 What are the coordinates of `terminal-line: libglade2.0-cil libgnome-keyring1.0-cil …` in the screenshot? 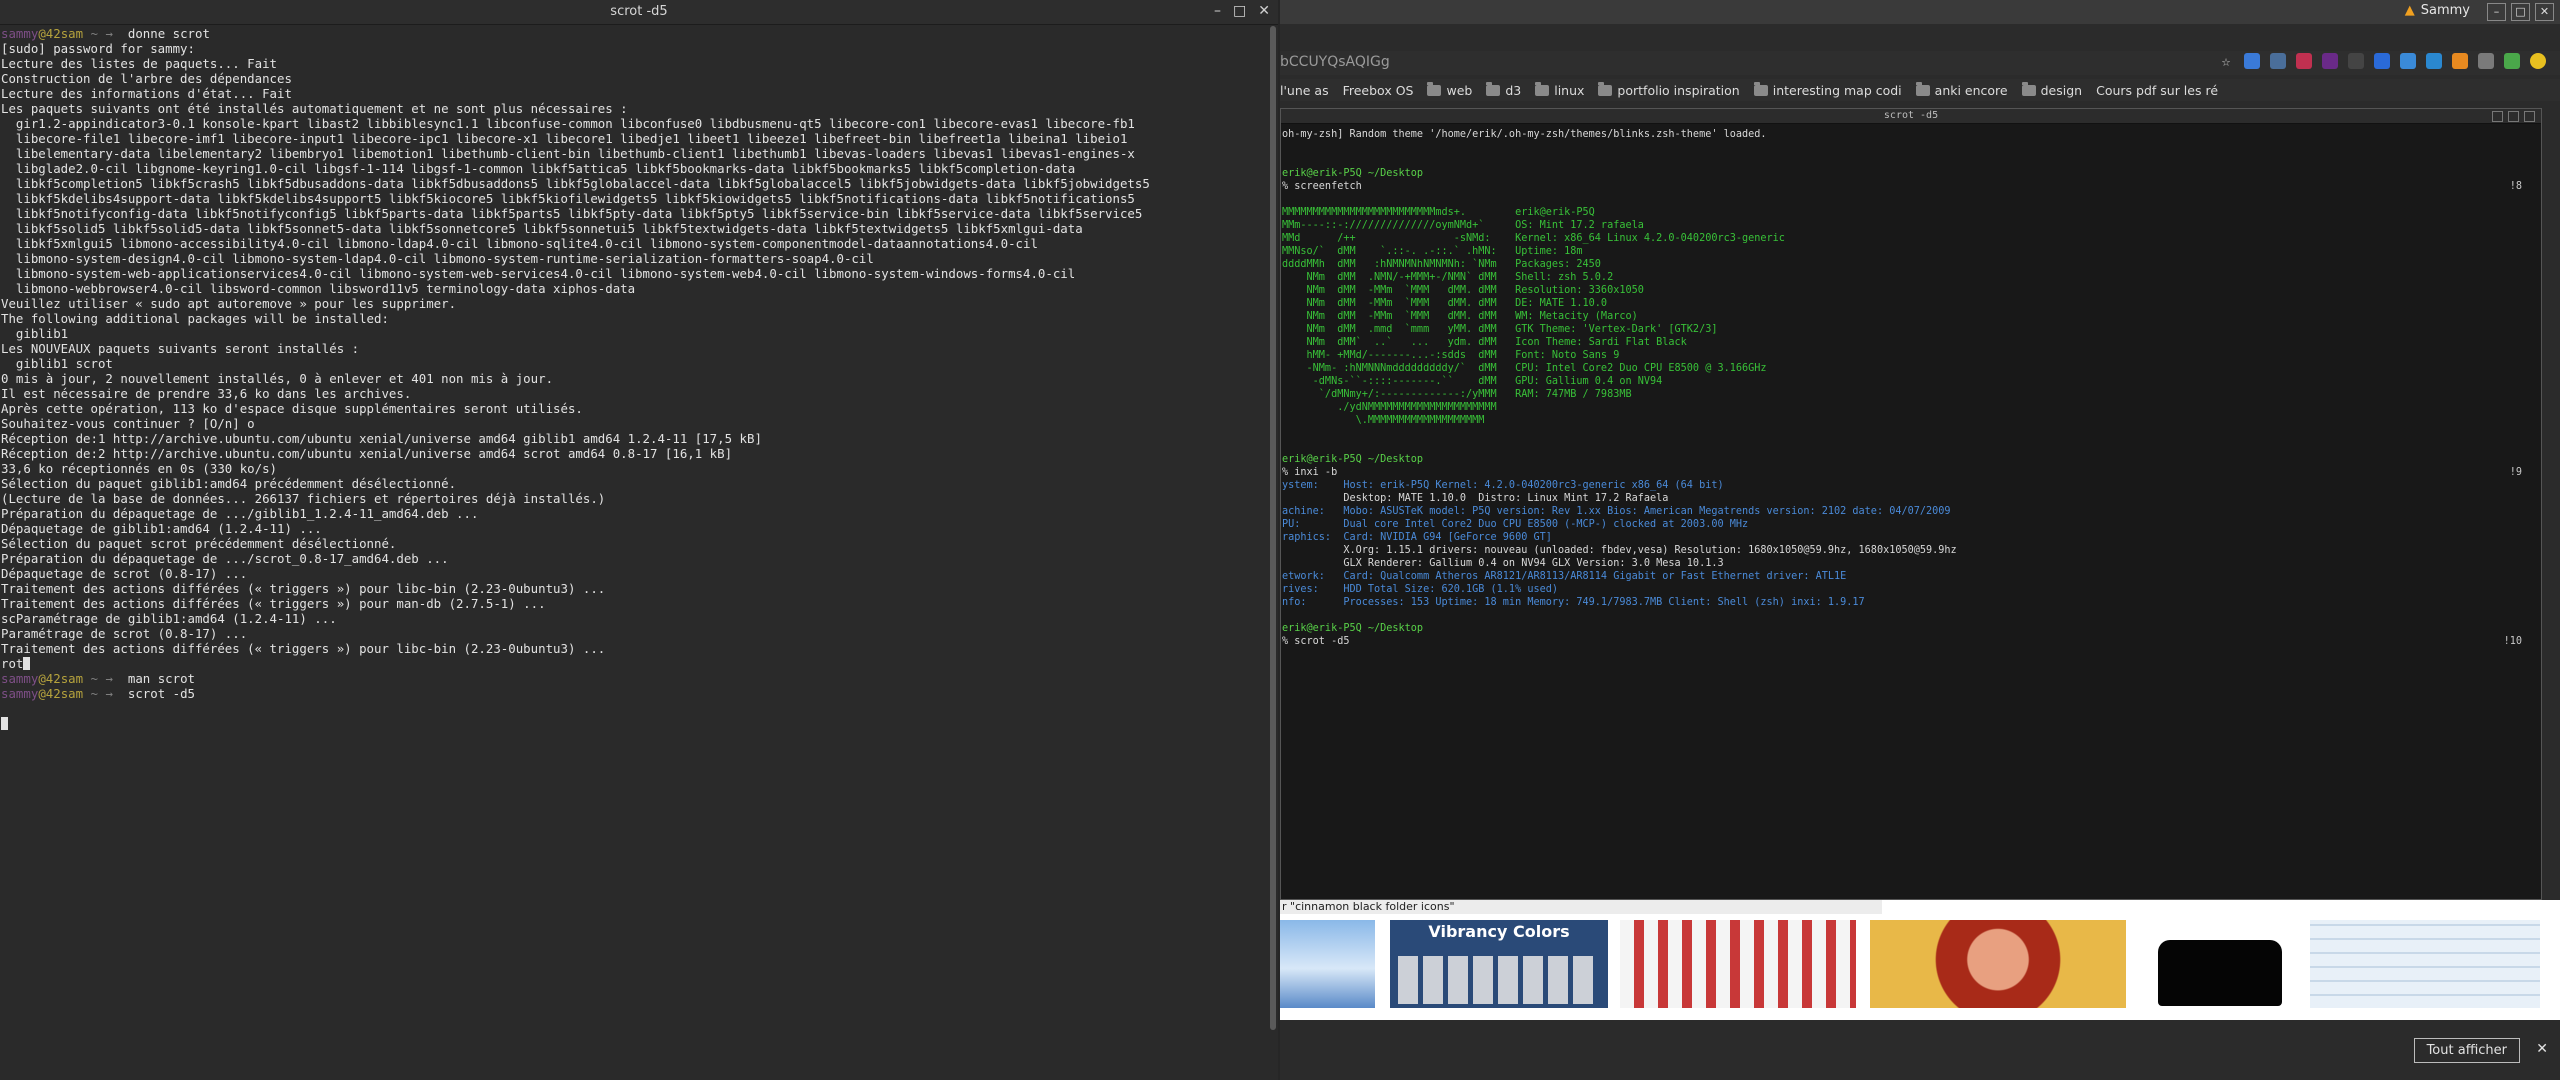 It's located at (634, 168).